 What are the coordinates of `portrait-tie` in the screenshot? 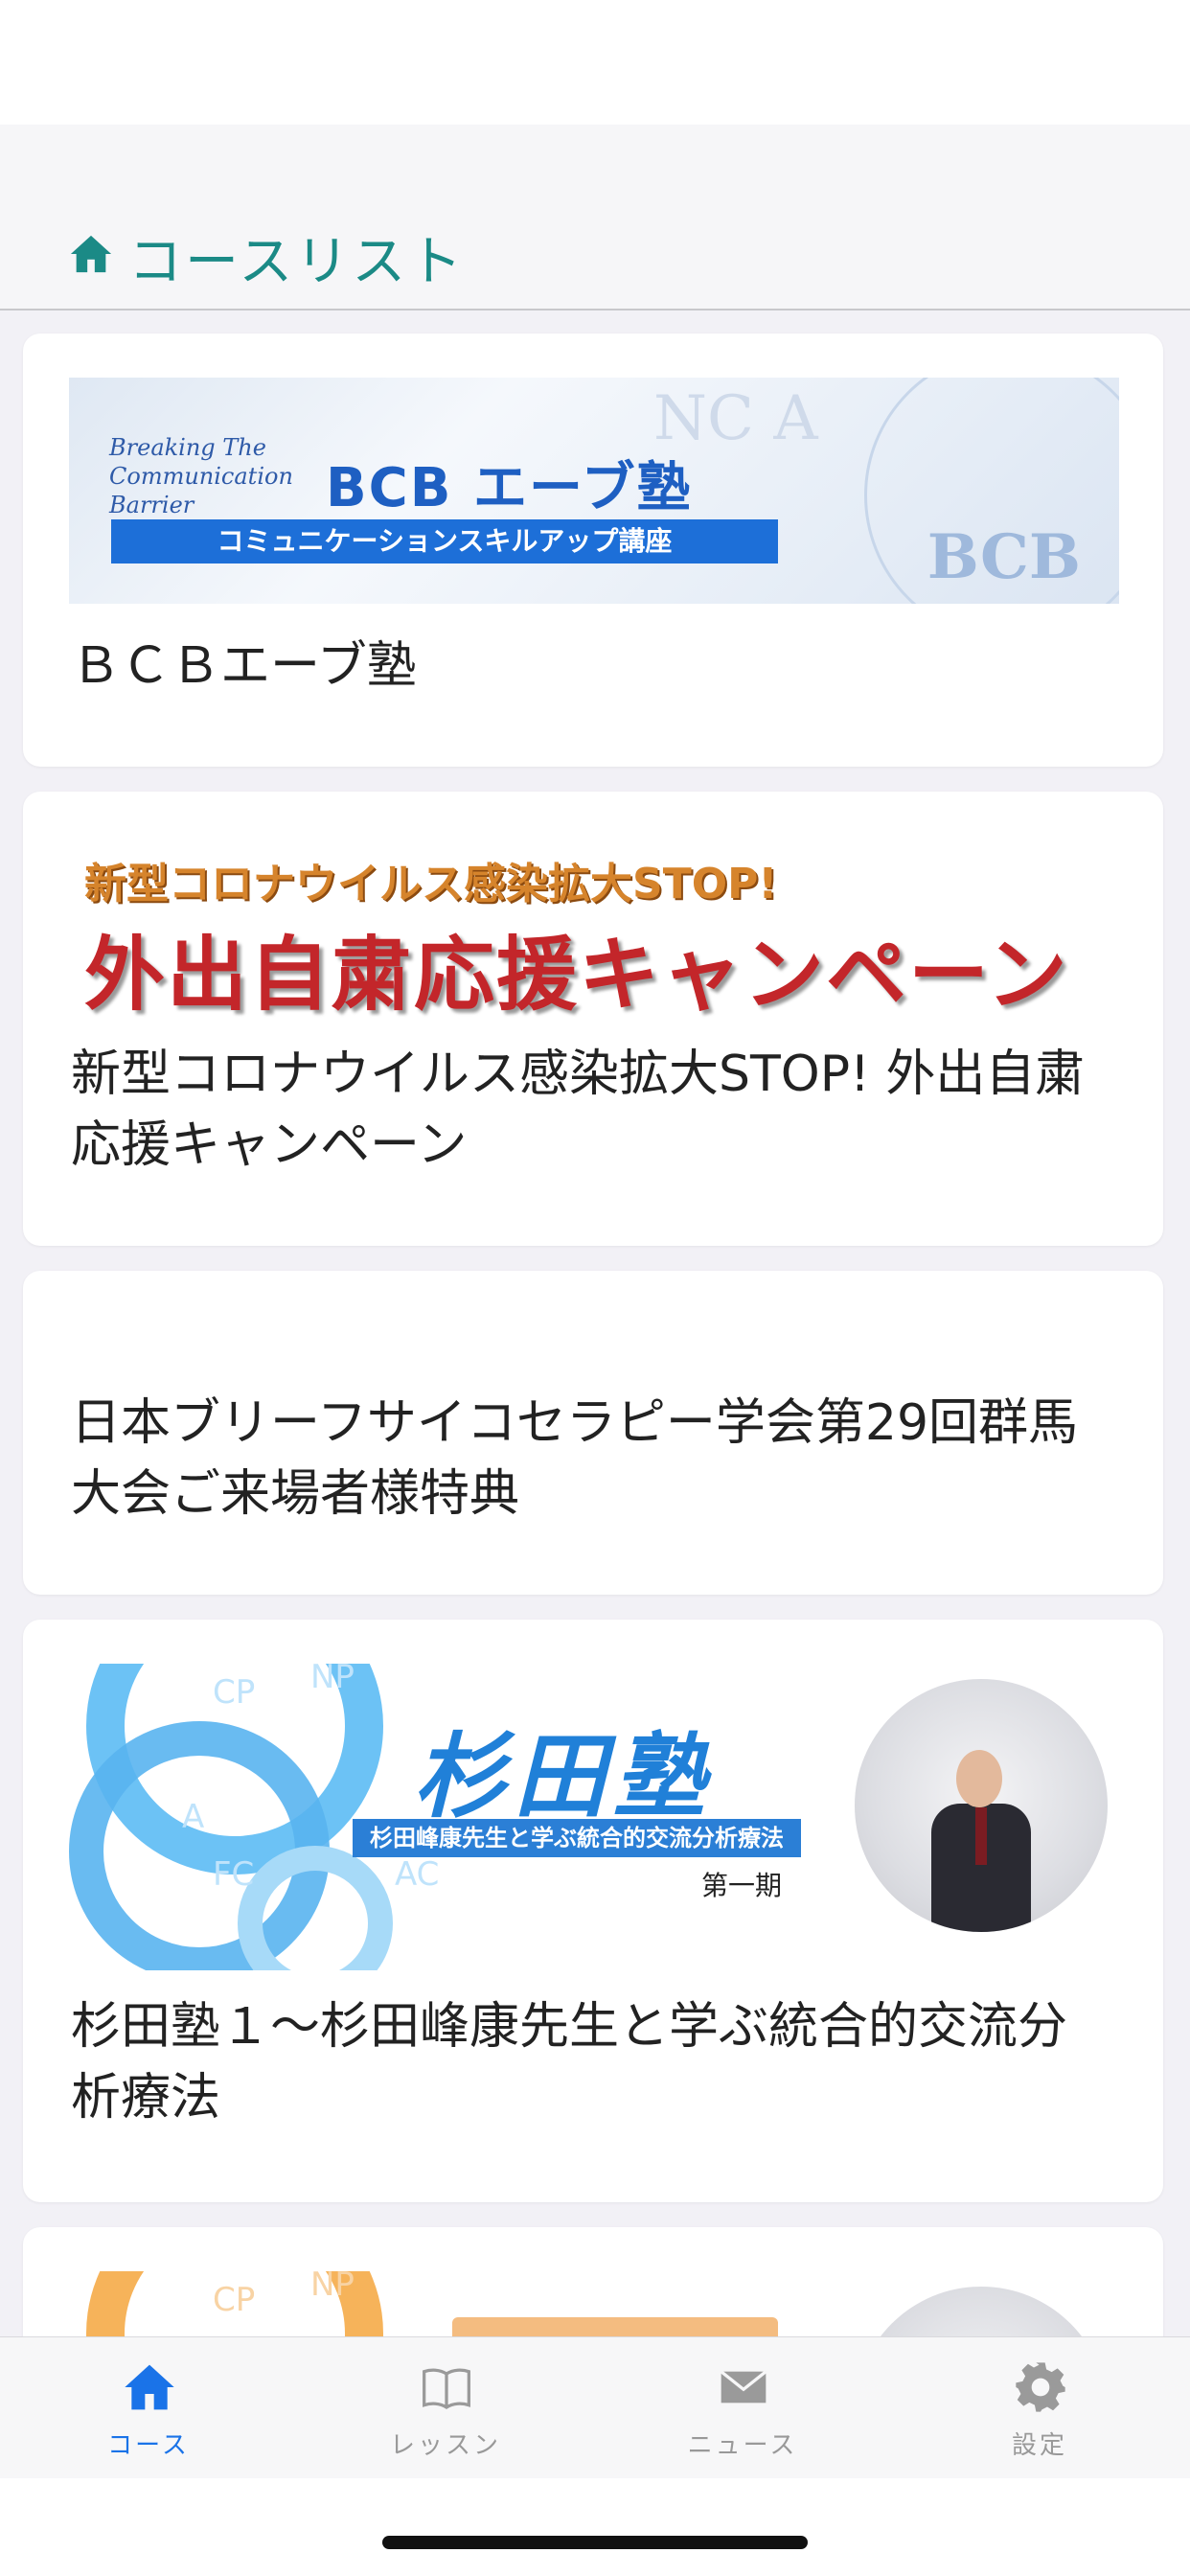 It's located at (981, 1836).